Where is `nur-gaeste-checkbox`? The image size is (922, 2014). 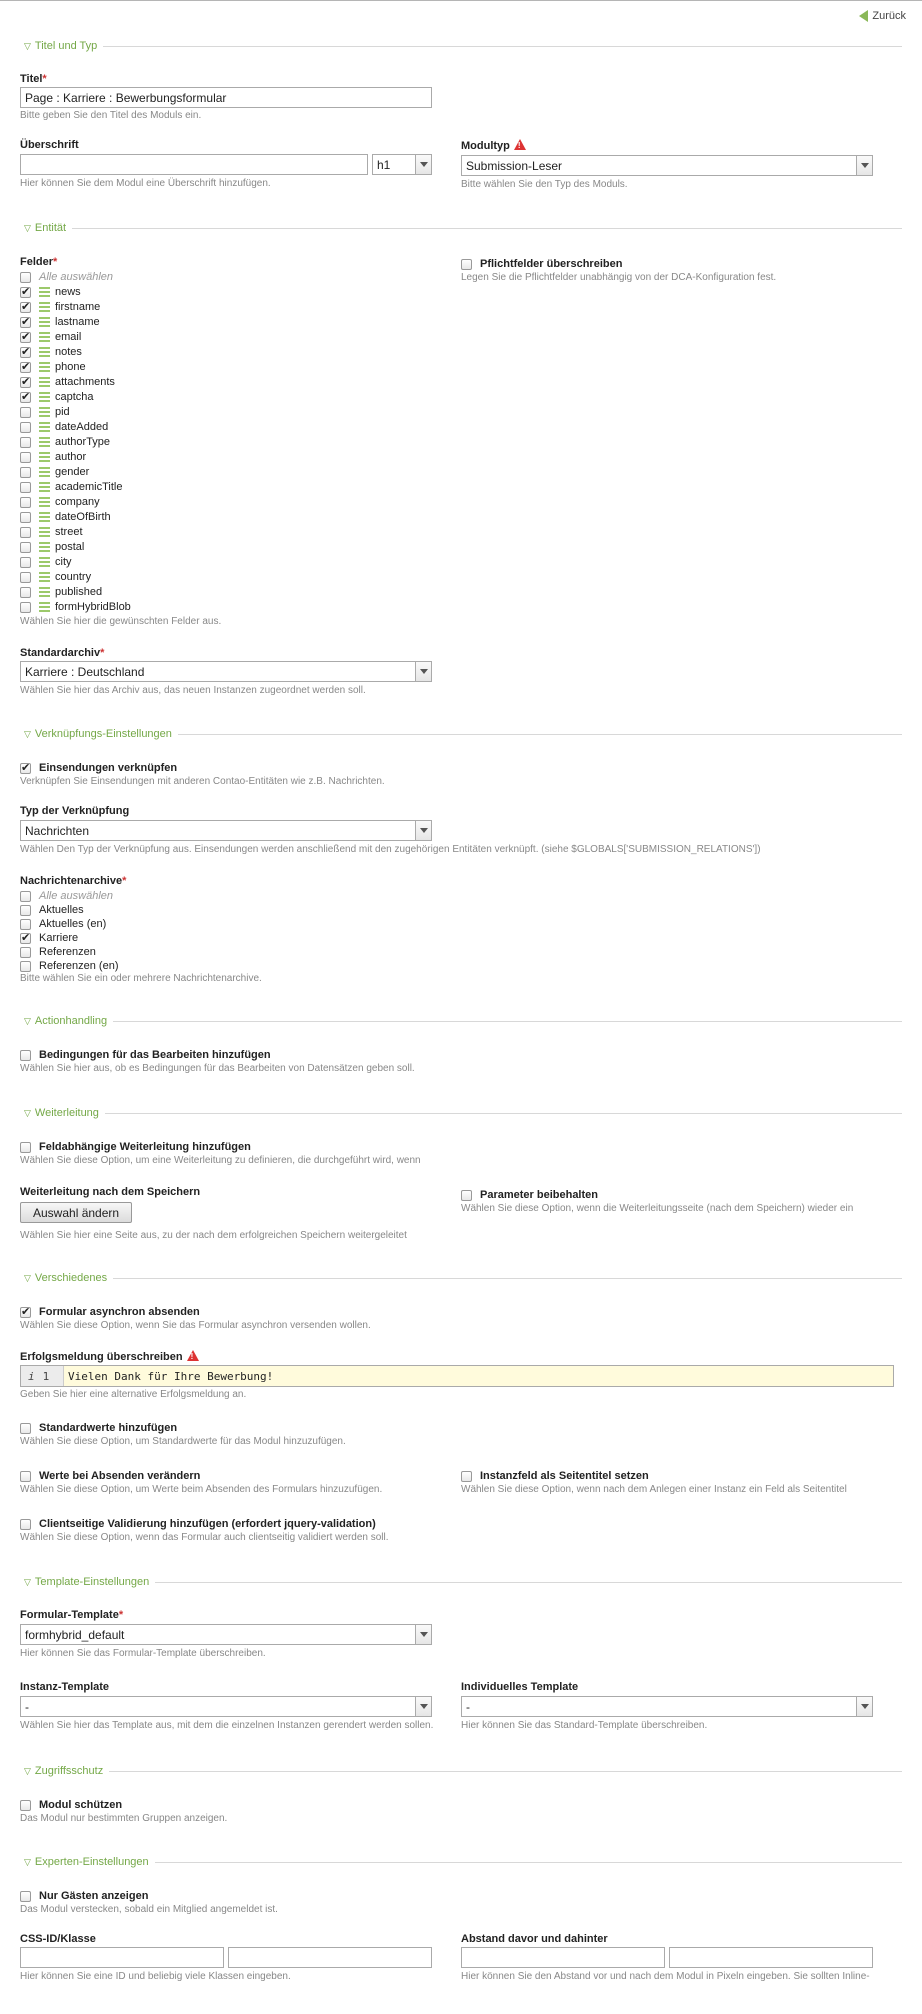 nur-gaeste-checkbox is located at coordinates (25, 1896).